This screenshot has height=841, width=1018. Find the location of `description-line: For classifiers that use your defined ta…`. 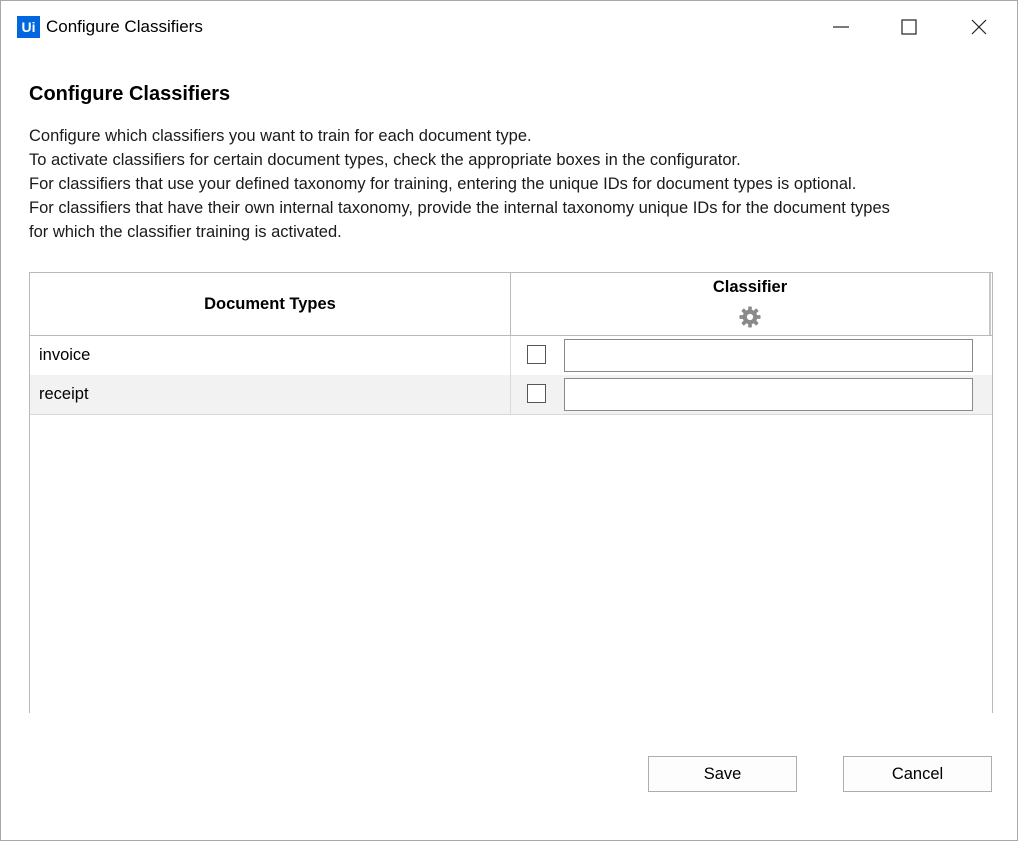

description-line: For classifiers that use your defined ta… is located at coordinates (443, 184).